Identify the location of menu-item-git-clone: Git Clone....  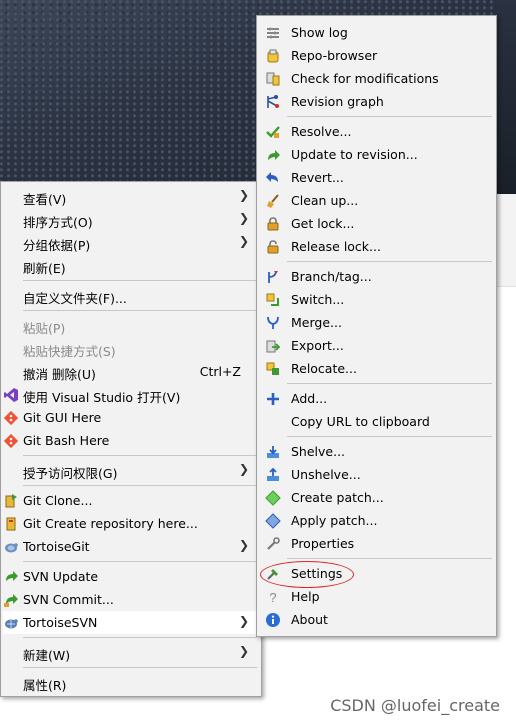
(131, 500).